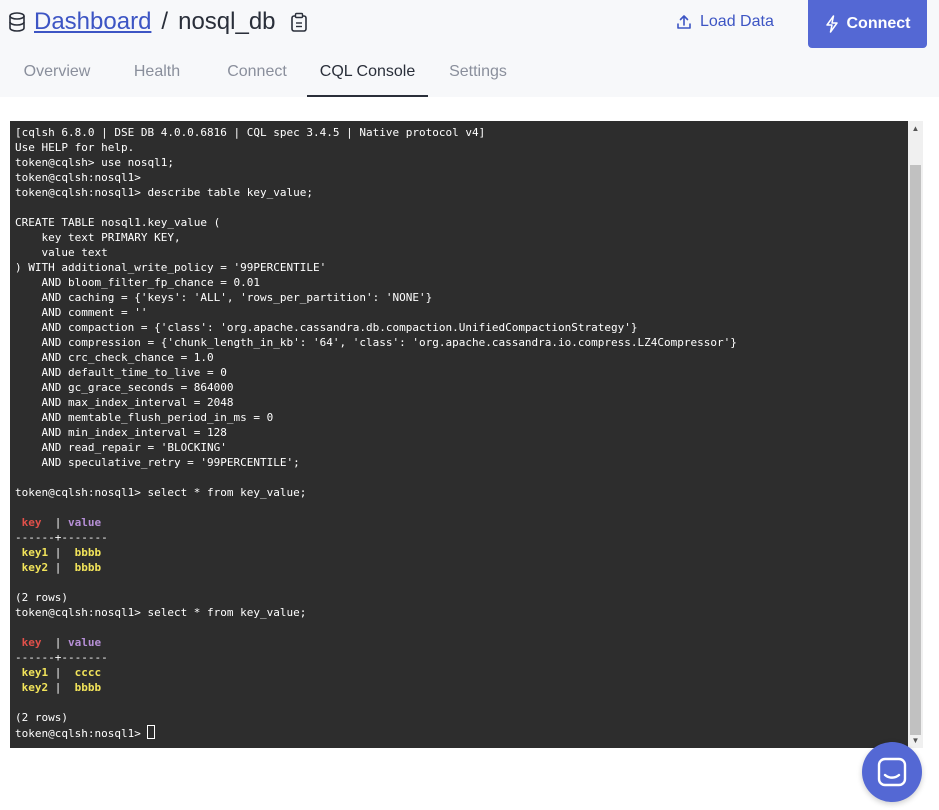 The width and height of the screenshot is (939, 810). I want to click on terminal-line: AND speculative_retry = '99PERCENTILE';, so click(157, 462).